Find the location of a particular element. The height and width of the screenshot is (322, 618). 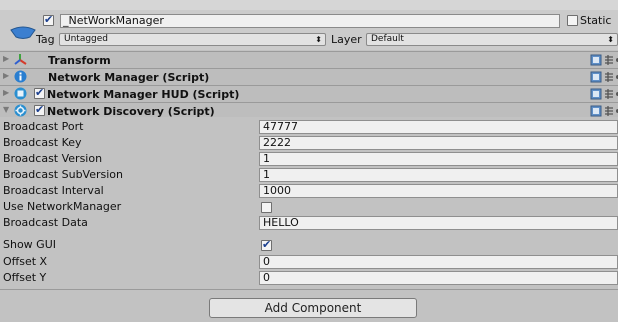

property-row-offset-y: Offset Y 0 is located at coordinates (309, 278).